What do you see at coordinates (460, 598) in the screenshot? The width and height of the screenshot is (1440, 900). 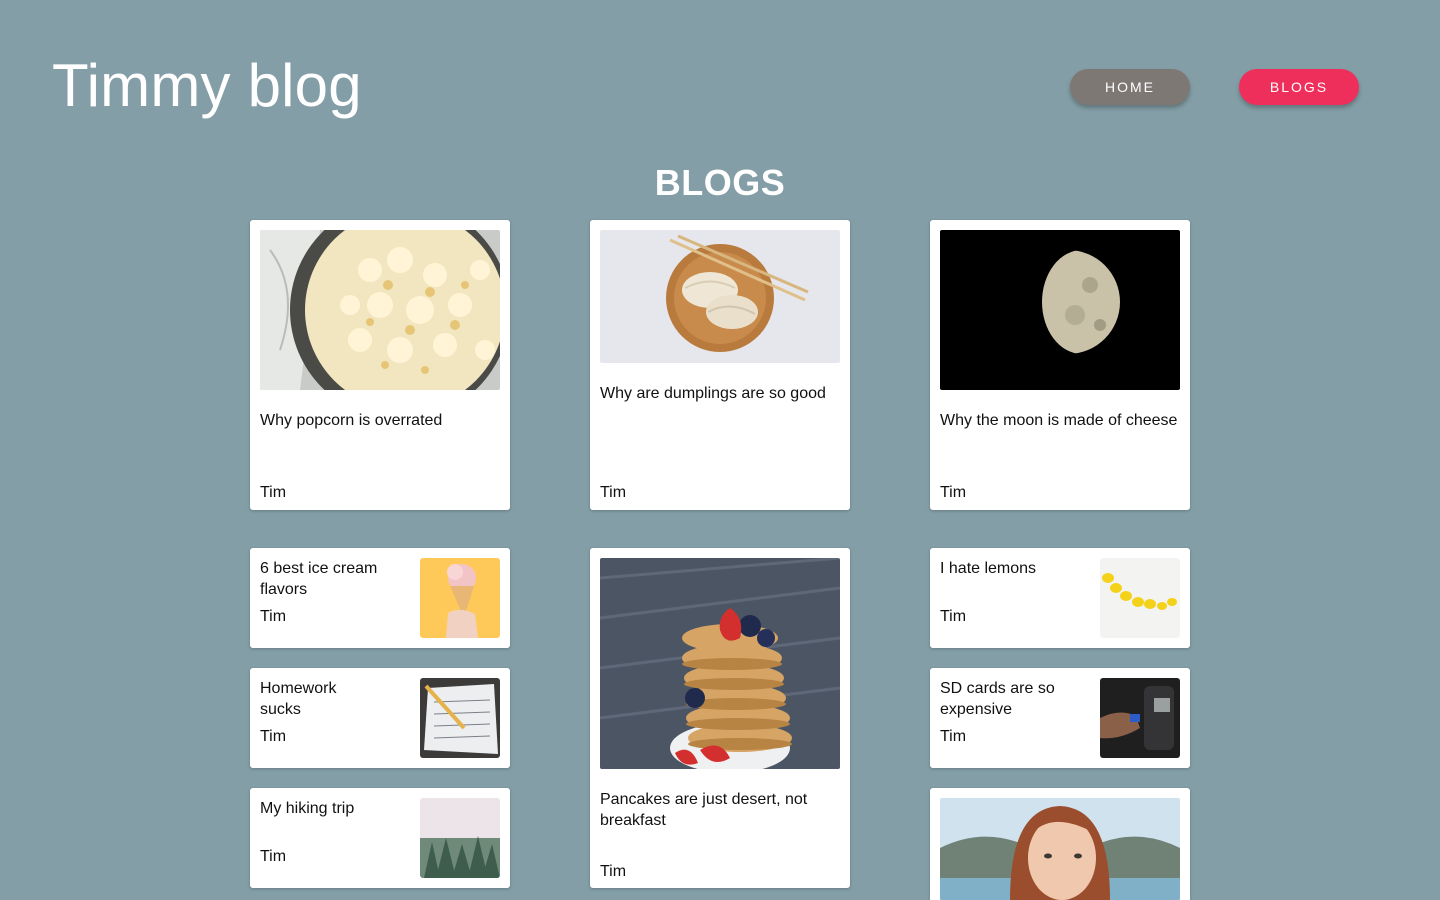 I see `ice-cream-image` at bounding box center [460, 598].